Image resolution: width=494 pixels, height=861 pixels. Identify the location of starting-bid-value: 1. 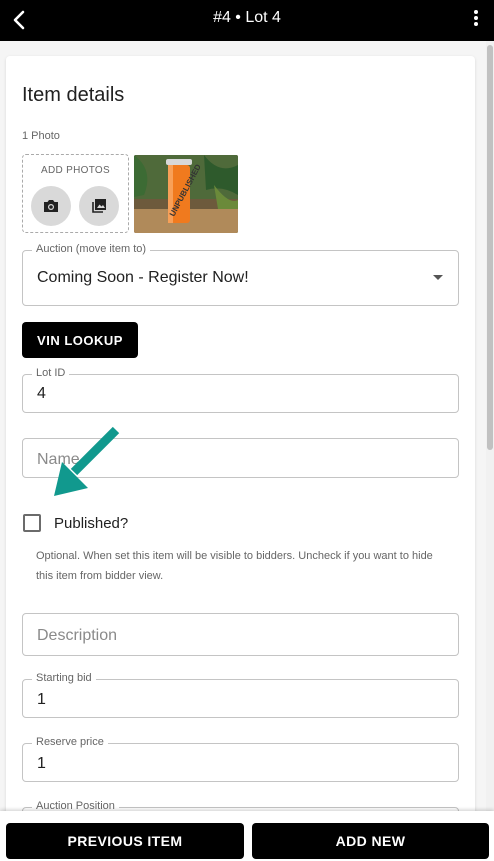
(41, 699).